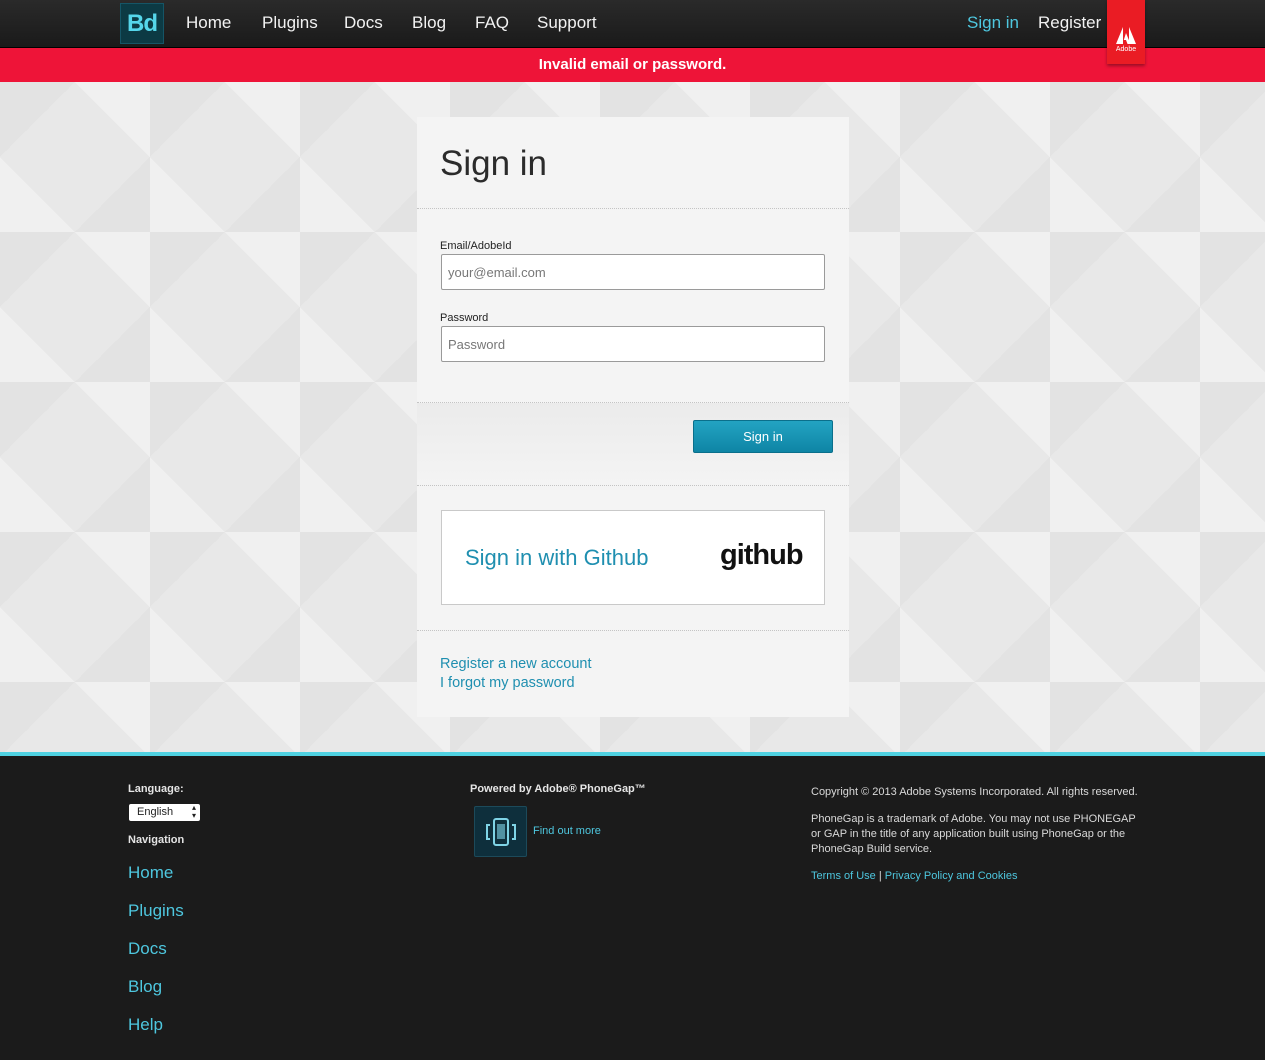 The image size is (1265, 1060). I want to click on nav-blog: Blog, so click(429, 23).